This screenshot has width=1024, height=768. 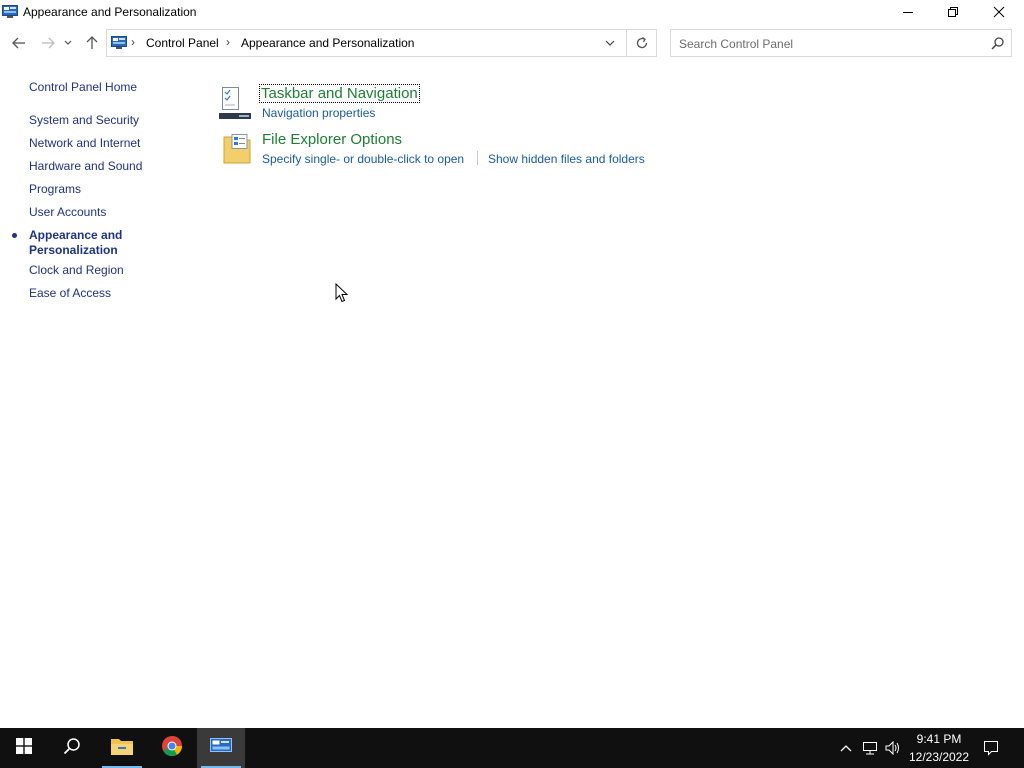 I want to click on file-explorer-taskbar-button, so click(x=122, y=748).